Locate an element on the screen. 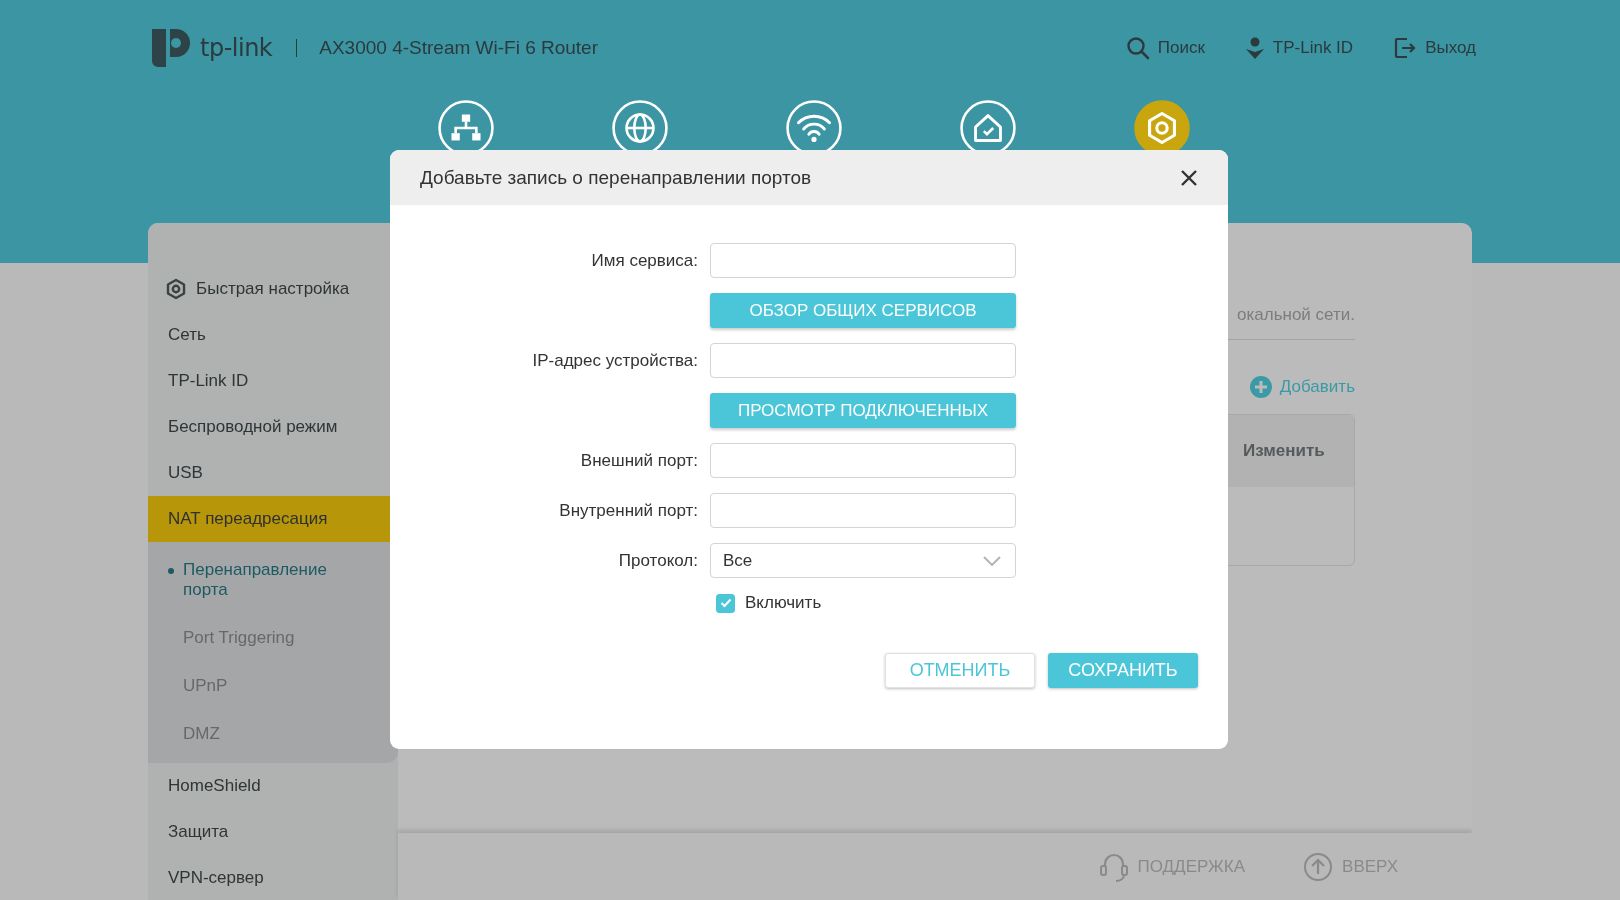  dialog-title: Добавьте запись о перенаправлении портов is located at coordinates (616, 177).